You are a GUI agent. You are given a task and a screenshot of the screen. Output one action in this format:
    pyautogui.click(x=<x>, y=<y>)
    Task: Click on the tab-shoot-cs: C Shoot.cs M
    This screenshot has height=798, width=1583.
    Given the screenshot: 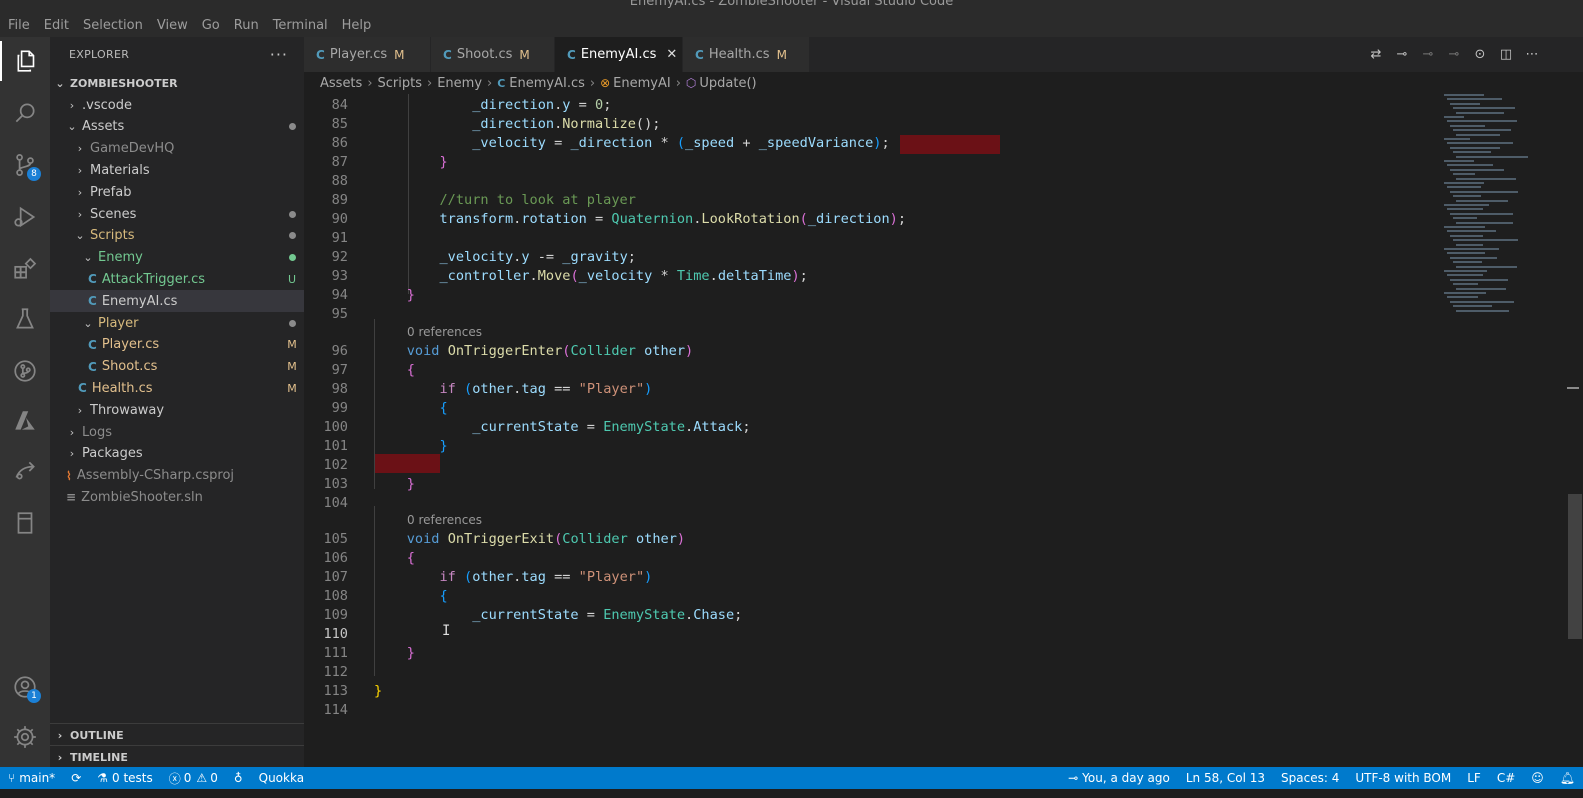 What is the action you would take?
    pyautogui.click(x=493, y=54)
    